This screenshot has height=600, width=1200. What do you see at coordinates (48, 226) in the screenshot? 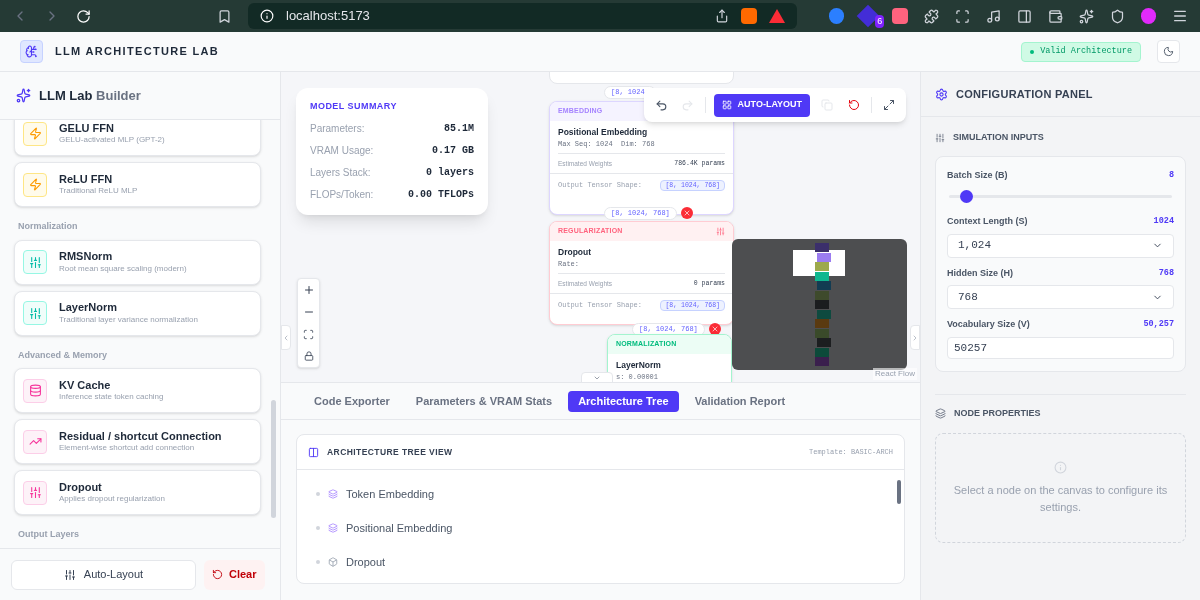
I see `section-heading: Normalization` at bounding box center [48, 226].